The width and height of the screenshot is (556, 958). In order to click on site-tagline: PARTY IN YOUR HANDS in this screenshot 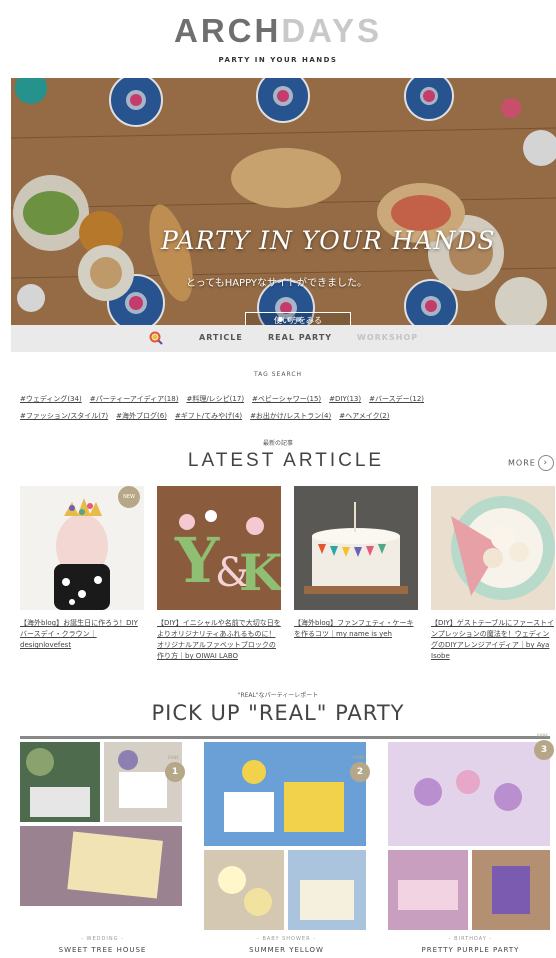, I will do `click(278, 60)`.